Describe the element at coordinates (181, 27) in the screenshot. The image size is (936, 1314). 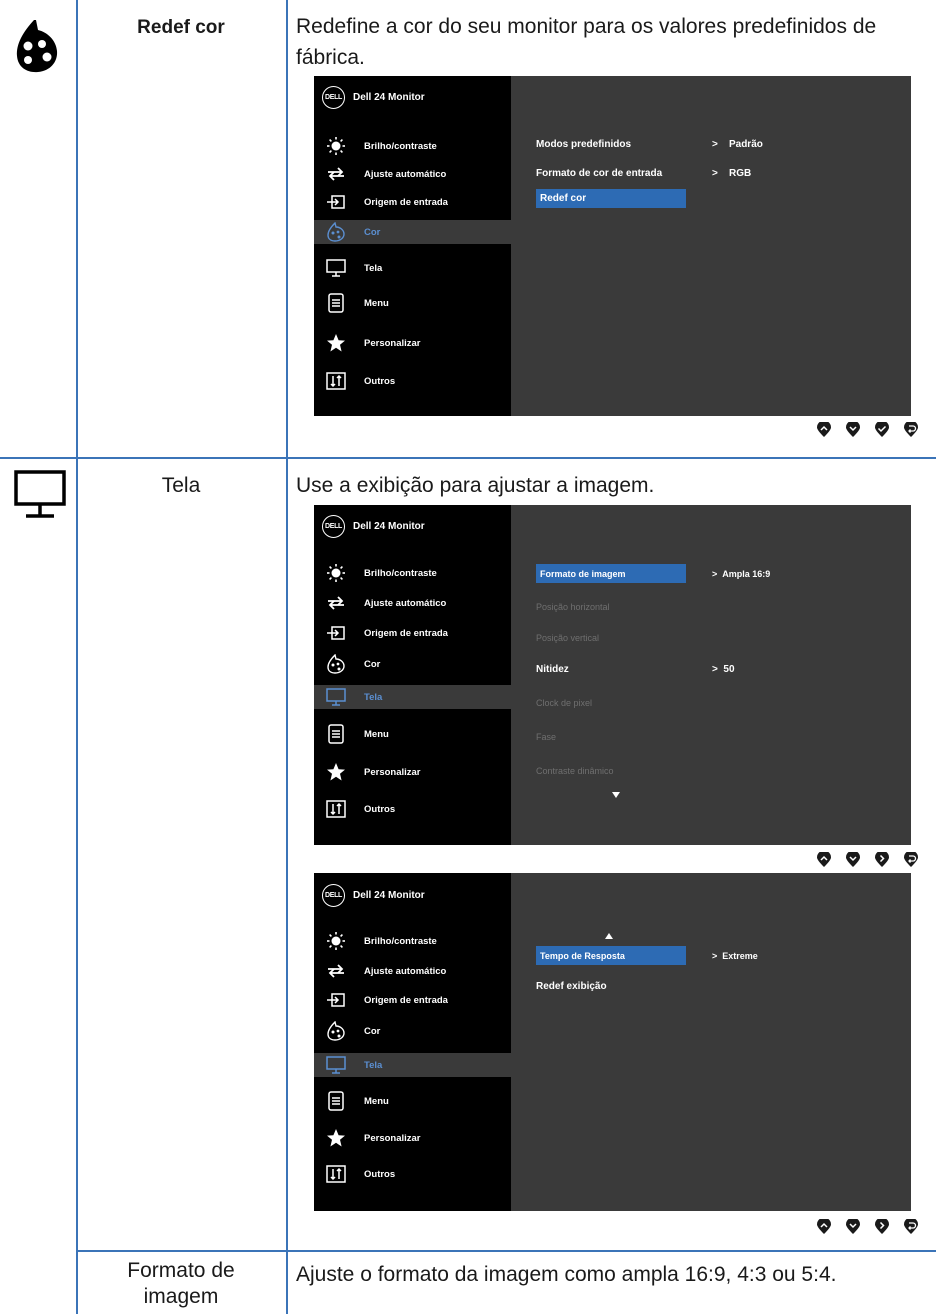
I see `item-name-redef-cor: Redef cor` at that location.